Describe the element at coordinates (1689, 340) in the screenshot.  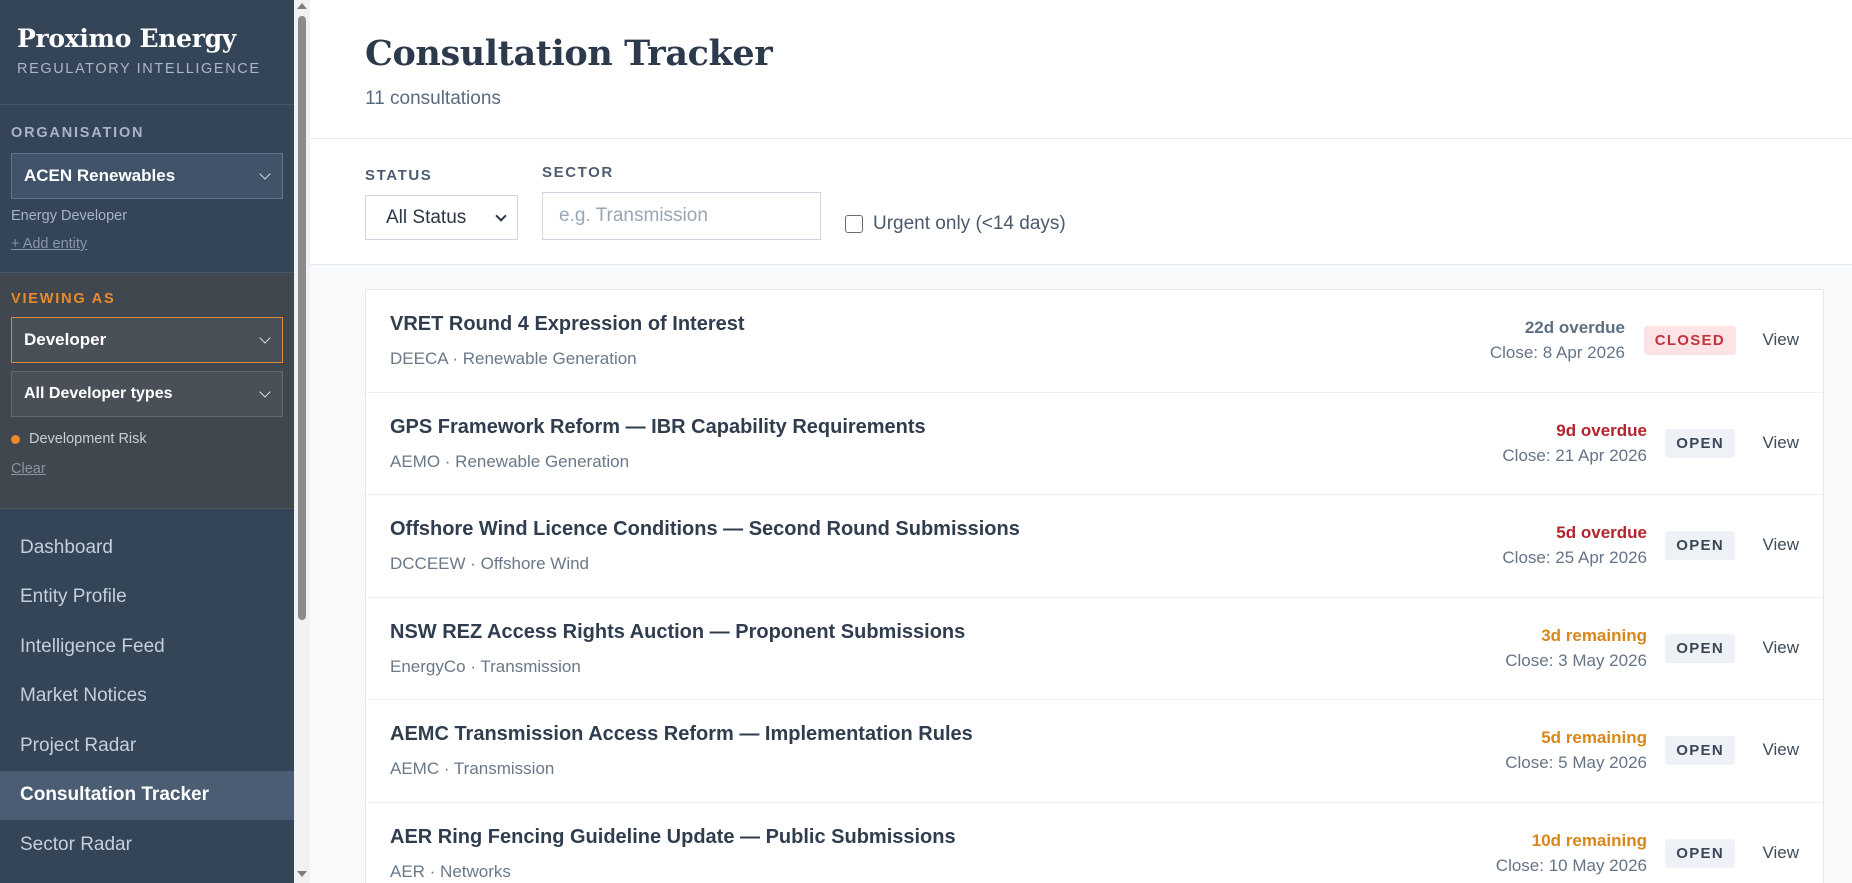
I see `status-badge: CLOSED` at that location.